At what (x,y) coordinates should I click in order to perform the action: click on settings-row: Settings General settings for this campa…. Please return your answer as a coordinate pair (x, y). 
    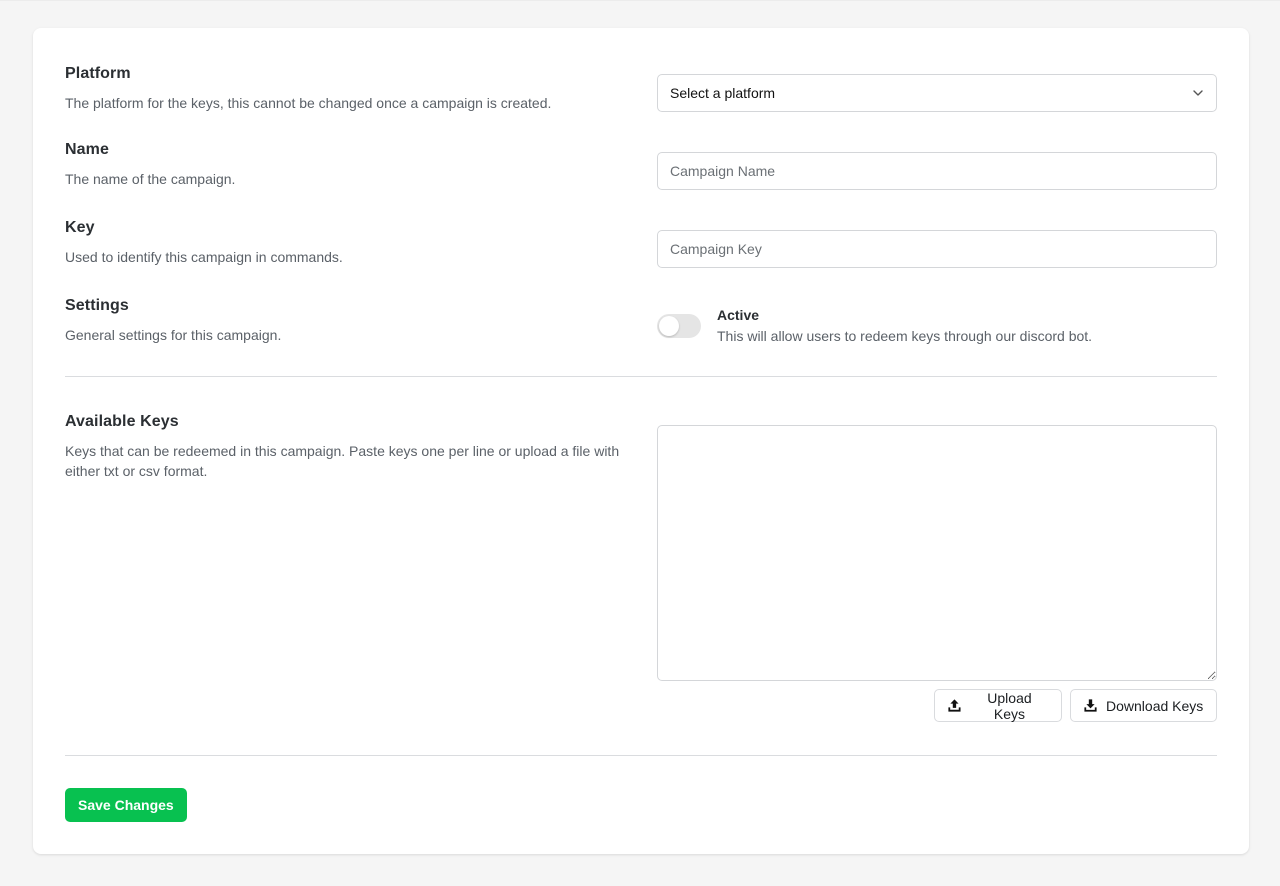
    Looking at the image, I should click on (641, 321).